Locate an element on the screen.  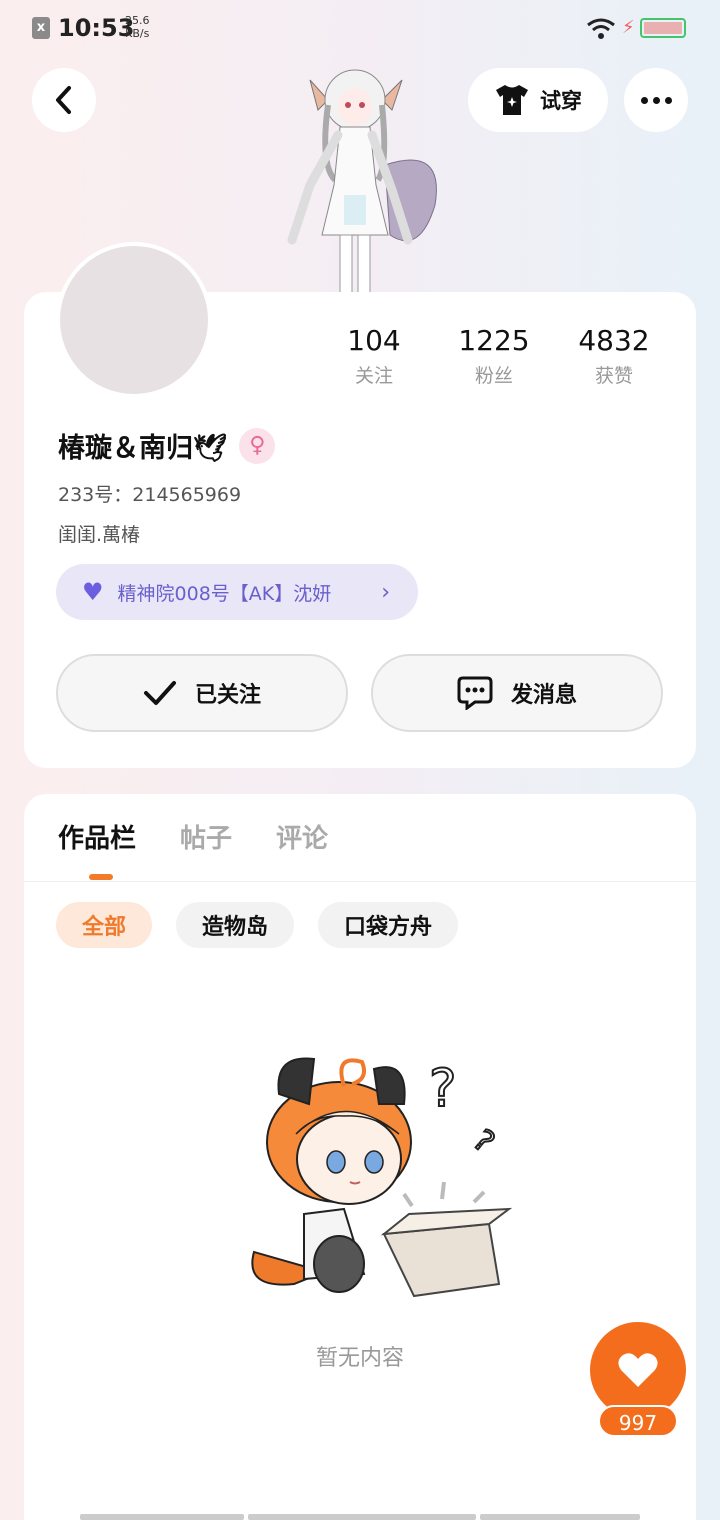
followed-button: 已关注 is located at coordinates (202, 693).